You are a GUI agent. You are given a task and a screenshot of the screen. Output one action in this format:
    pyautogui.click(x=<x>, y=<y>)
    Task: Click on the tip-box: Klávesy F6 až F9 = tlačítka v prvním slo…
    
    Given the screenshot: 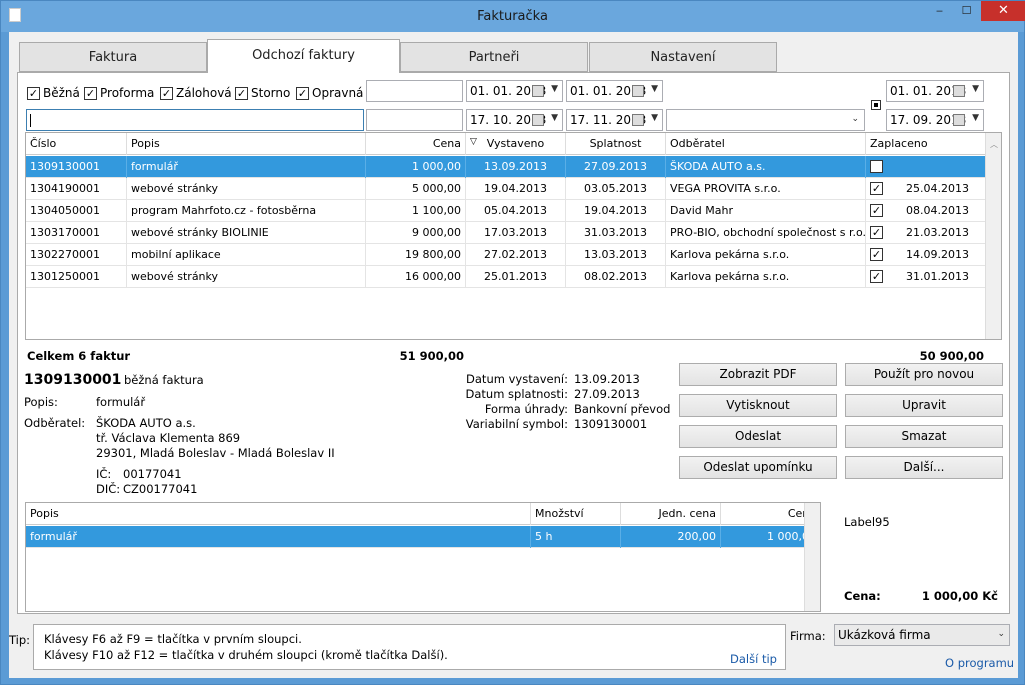 What is the action you would take?
    pyautogui.click(x=409, y=647)
    